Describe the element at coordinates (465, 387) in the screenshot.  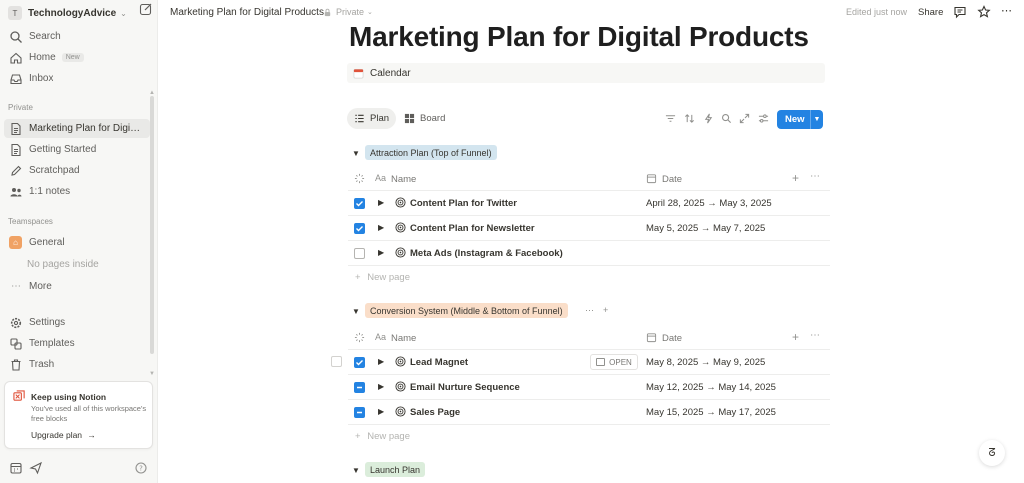
I see `row-name: Email Nurture Sequence` at that location.